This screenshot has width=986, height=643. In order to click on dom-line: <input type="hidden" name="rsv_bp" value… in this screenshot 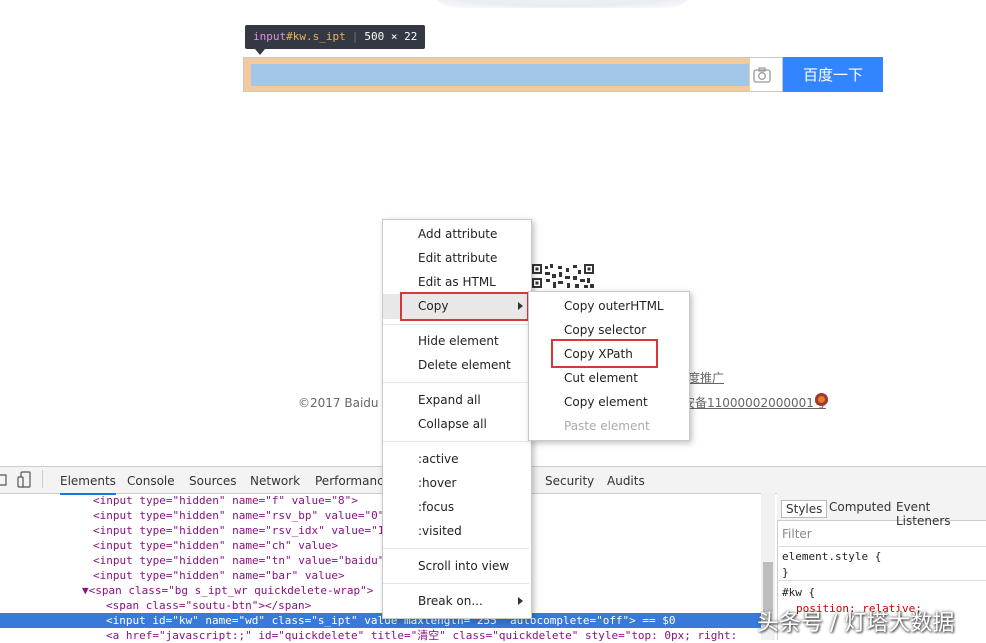, I will do `click(238, 515)`.